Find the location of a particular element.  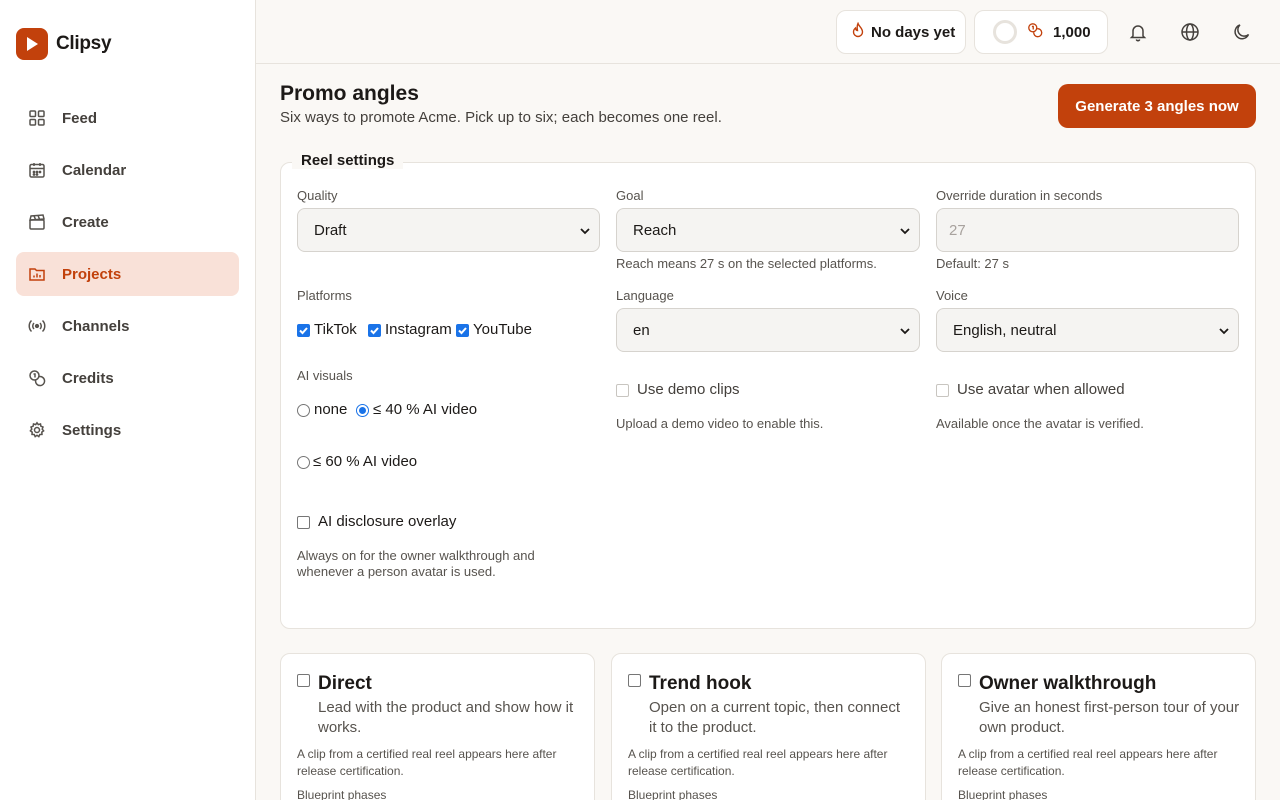

sidebar-item-calendar: Calendar is located at coordinates (127, 170).